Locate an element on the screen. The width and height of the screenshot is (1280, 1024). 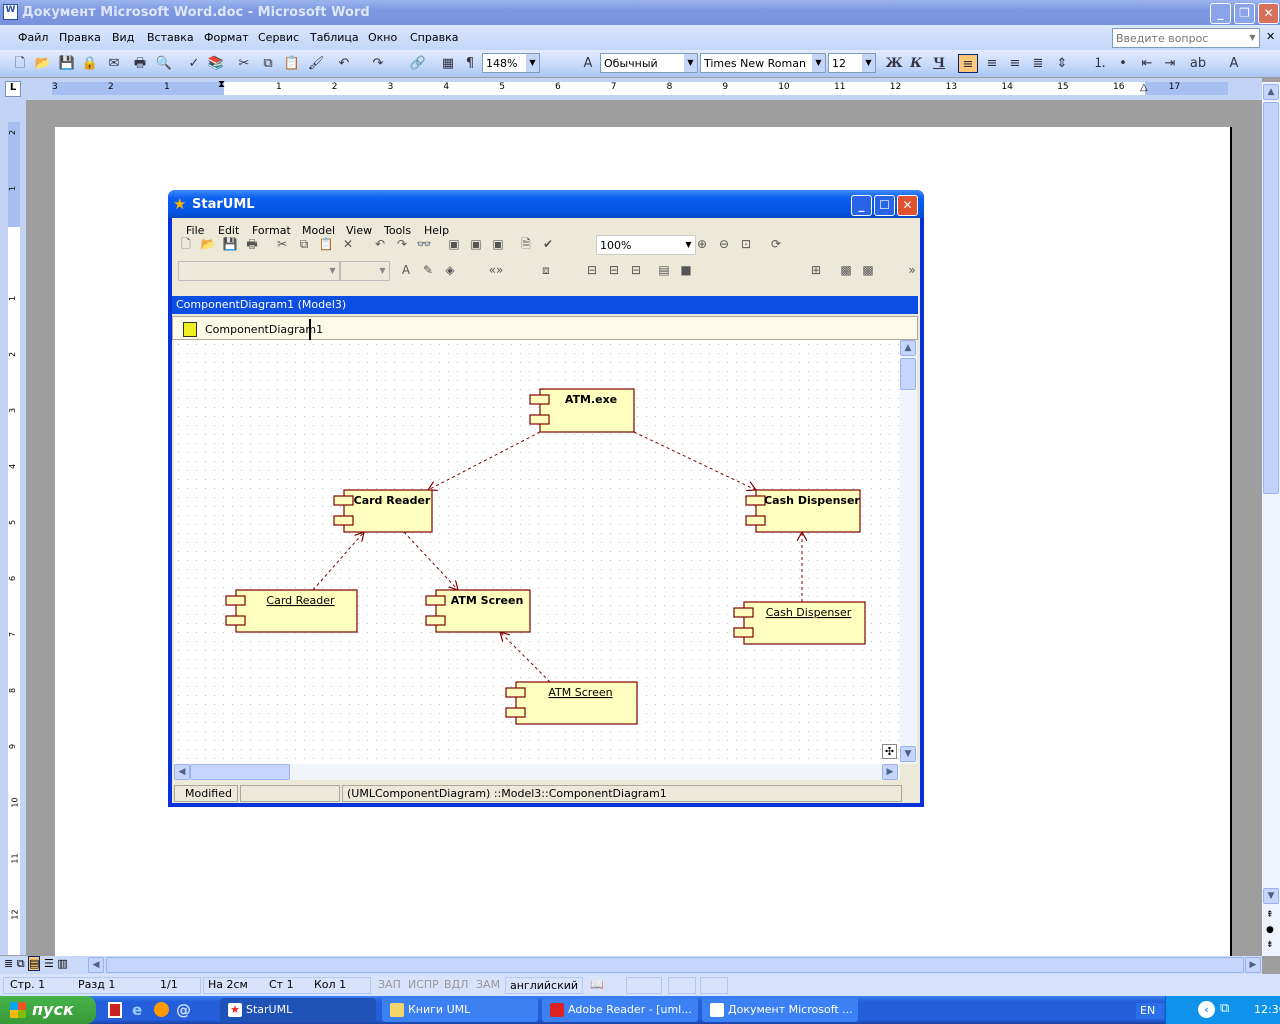
package-icon: ■ is located at coordinates (686, 270).